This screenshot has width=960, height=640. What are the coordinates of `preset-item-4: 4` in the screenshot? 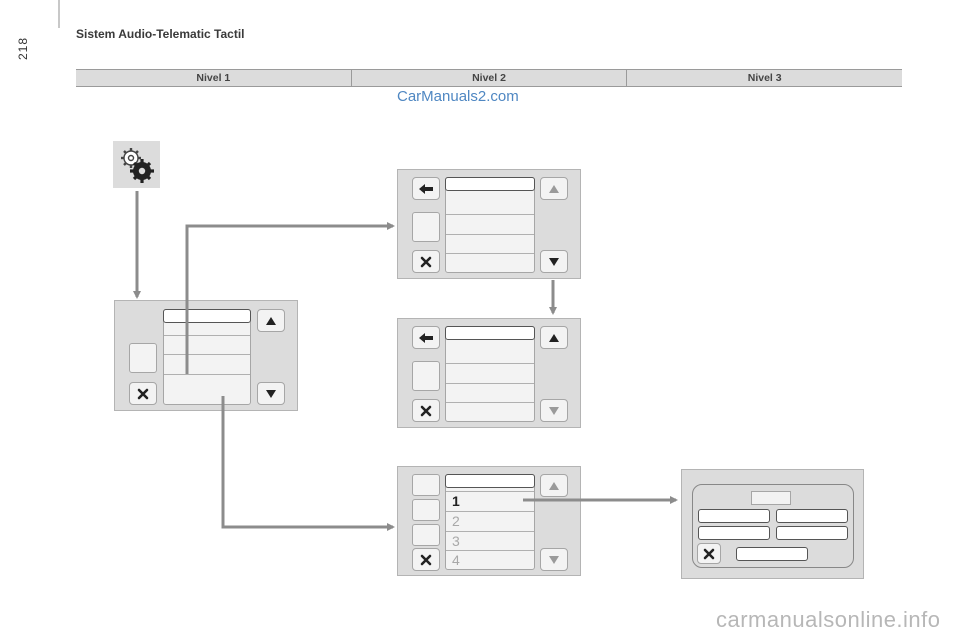 It's located at (490, 560).